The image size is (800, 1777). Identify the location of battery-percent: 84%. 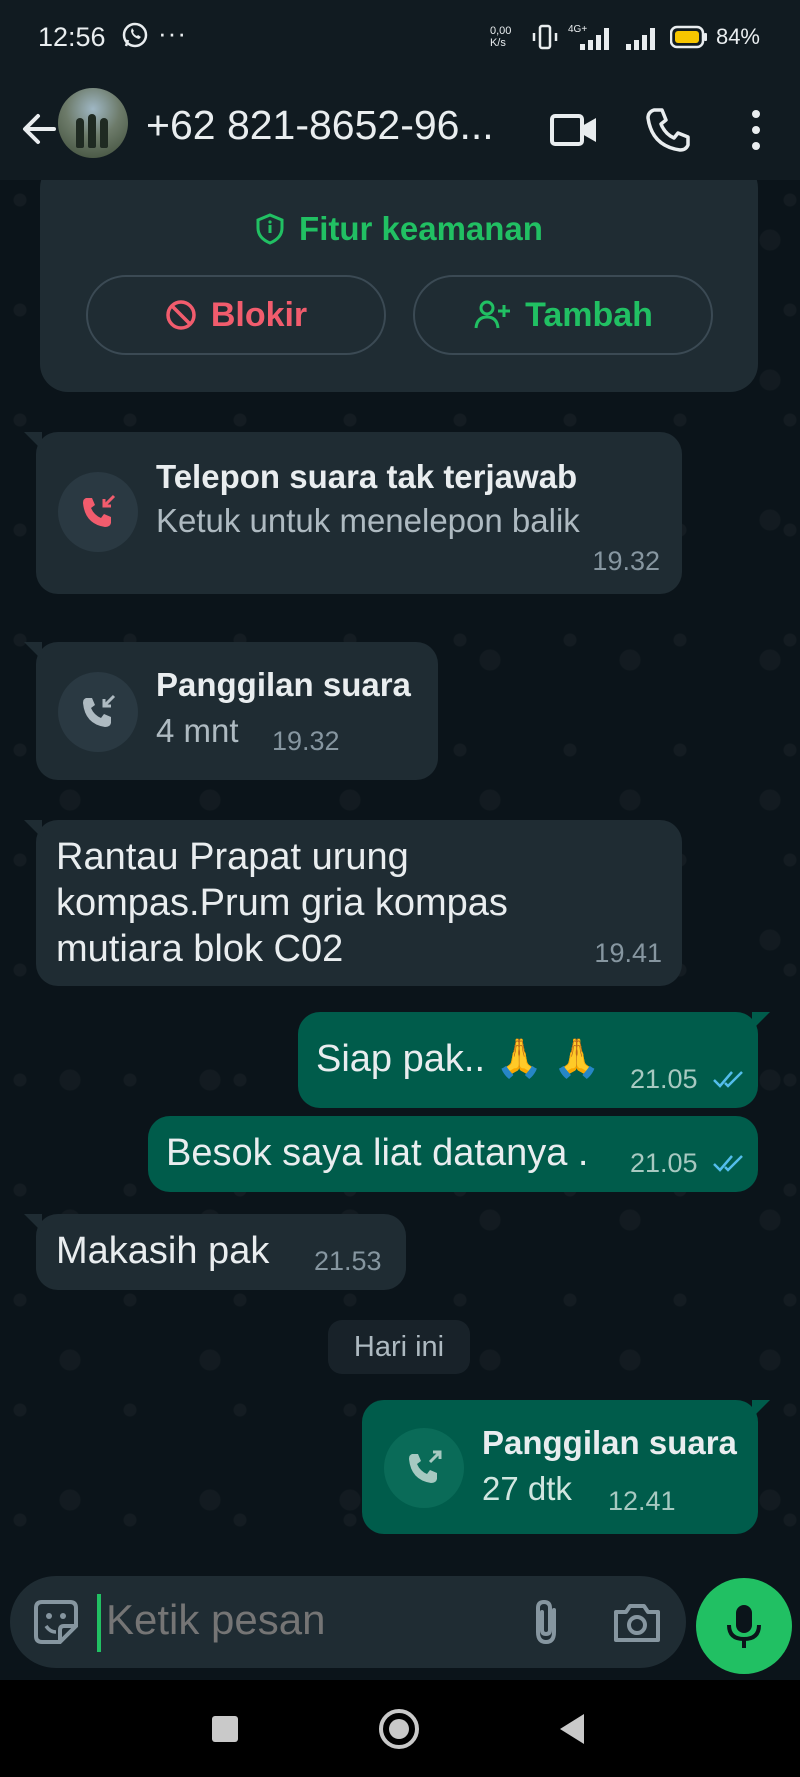
(737, 36).